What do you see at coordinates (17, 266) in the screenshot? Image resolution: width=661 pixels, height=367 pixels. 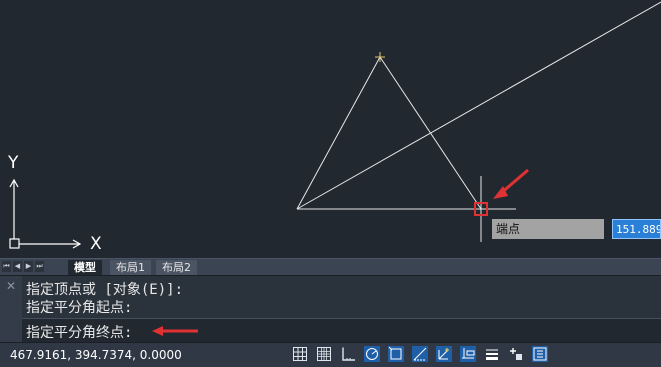 I see `prev-tab-icon: ◀` at bounding box center [17, 266].